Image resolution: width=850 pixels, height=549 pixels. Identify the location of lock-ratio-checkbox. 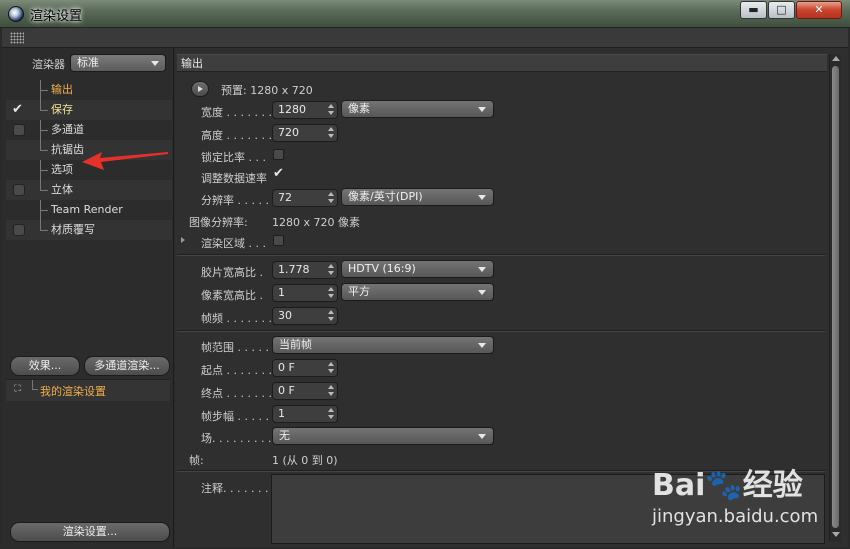
(278, 154).